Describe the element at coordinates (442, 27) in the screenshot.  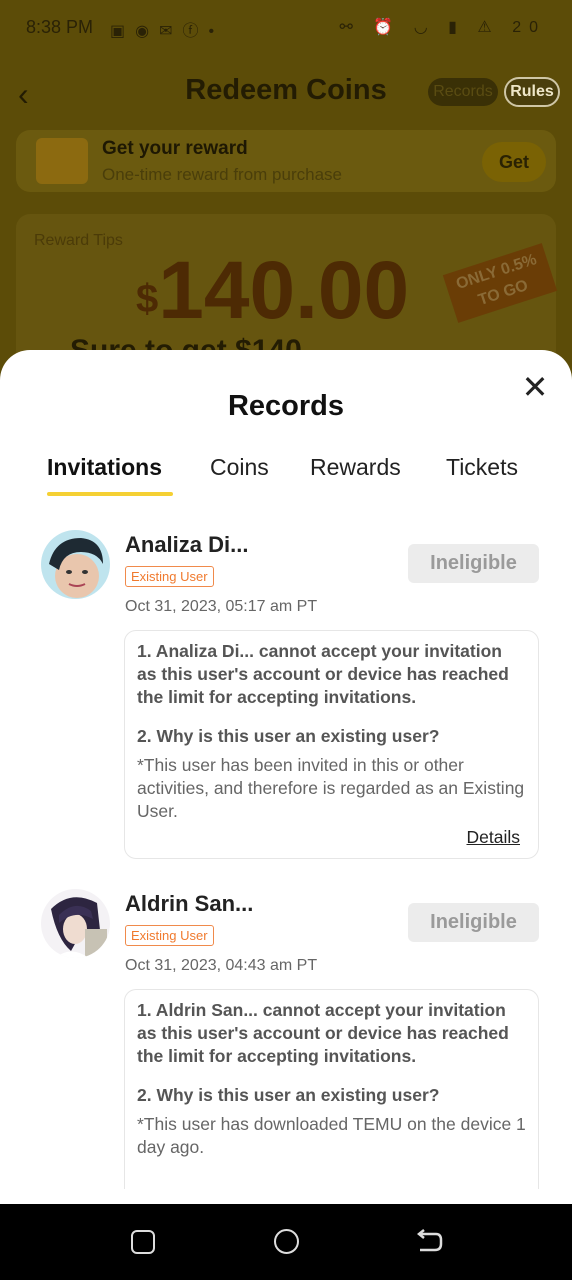
I see `system-icons: ⚯ ⏰ ◡ ▮ ⚠ 20` at that location.